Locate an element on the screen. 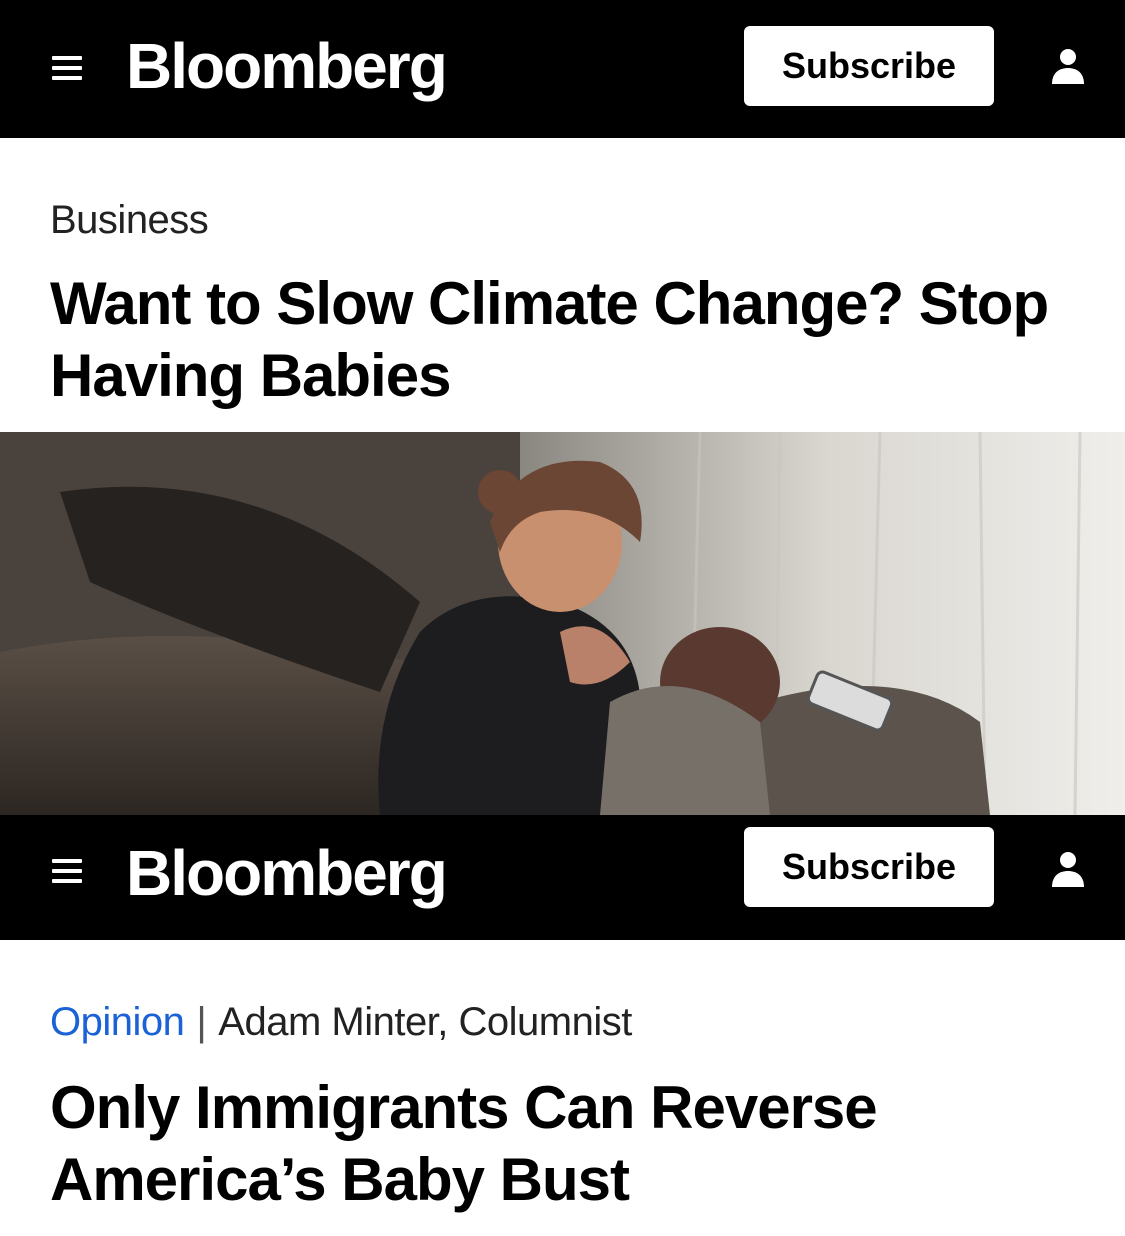 The image size is (1125, 1236). author-byline: Adam Minter, Columnist is located at coordinates (425, 1022).